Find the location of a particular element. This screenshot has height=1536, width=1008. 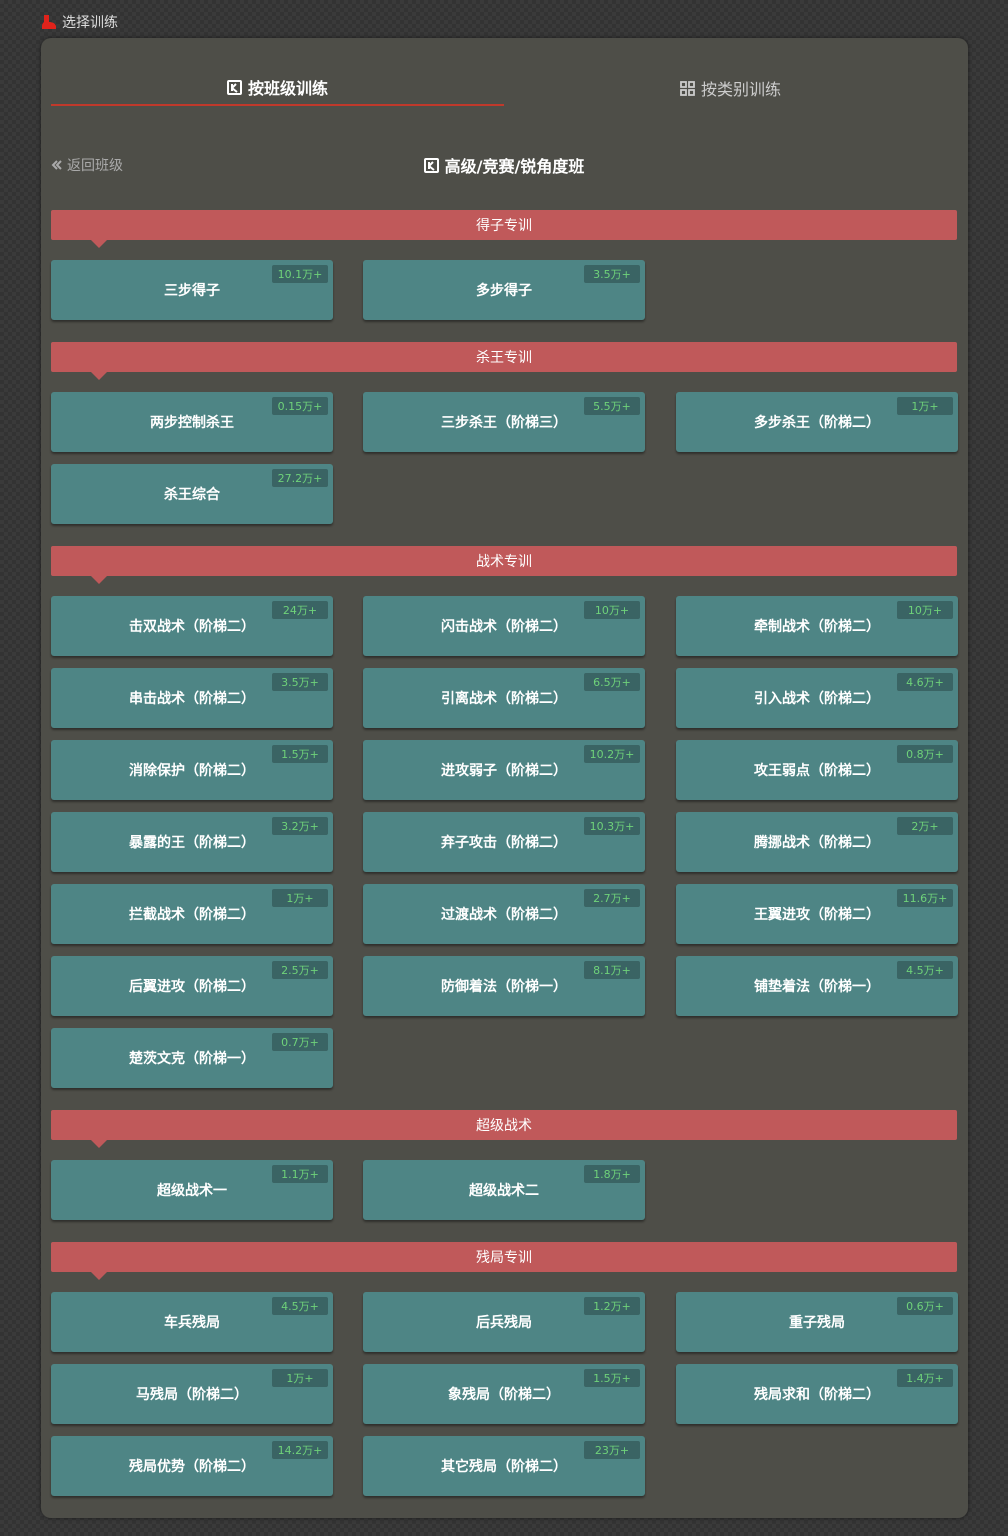

count-badge: 3.5万+ is located at coordinates (612, 274).